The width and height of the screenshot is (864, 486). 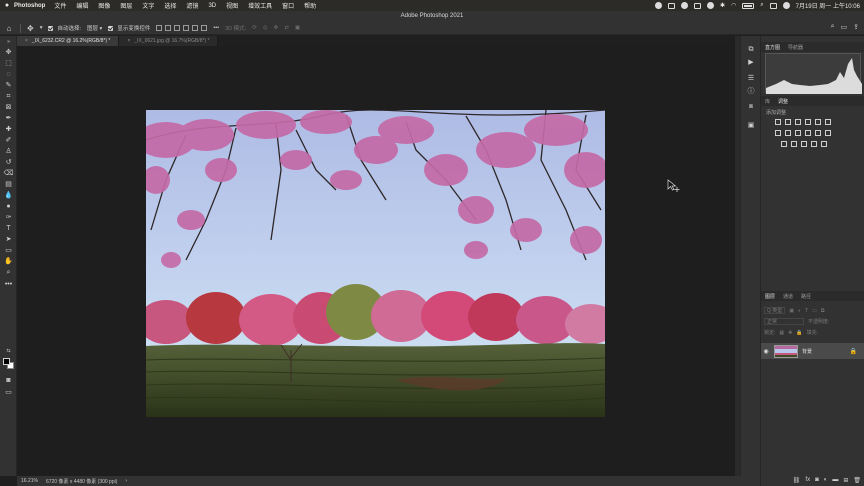 I want to click on workspace-icon: ▭, so click(x=844, y=27).